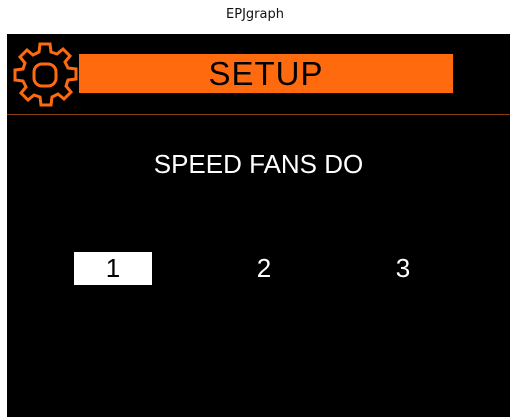 This screenshot has height=417, width=510. I want to click on option-2: 2, so click(264, 268).